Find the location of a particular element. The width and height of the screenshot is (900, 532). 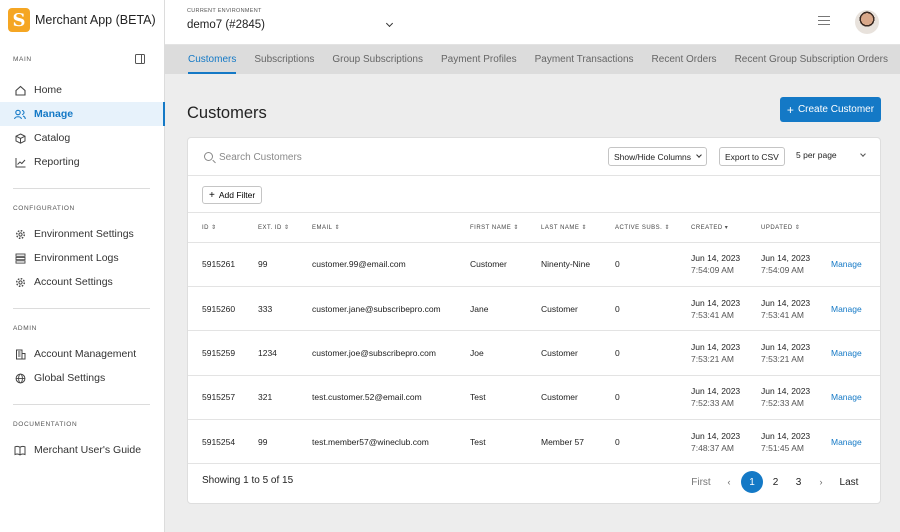

column-header-email: EMAIL ⇕ is located at coordinates (391, 228).